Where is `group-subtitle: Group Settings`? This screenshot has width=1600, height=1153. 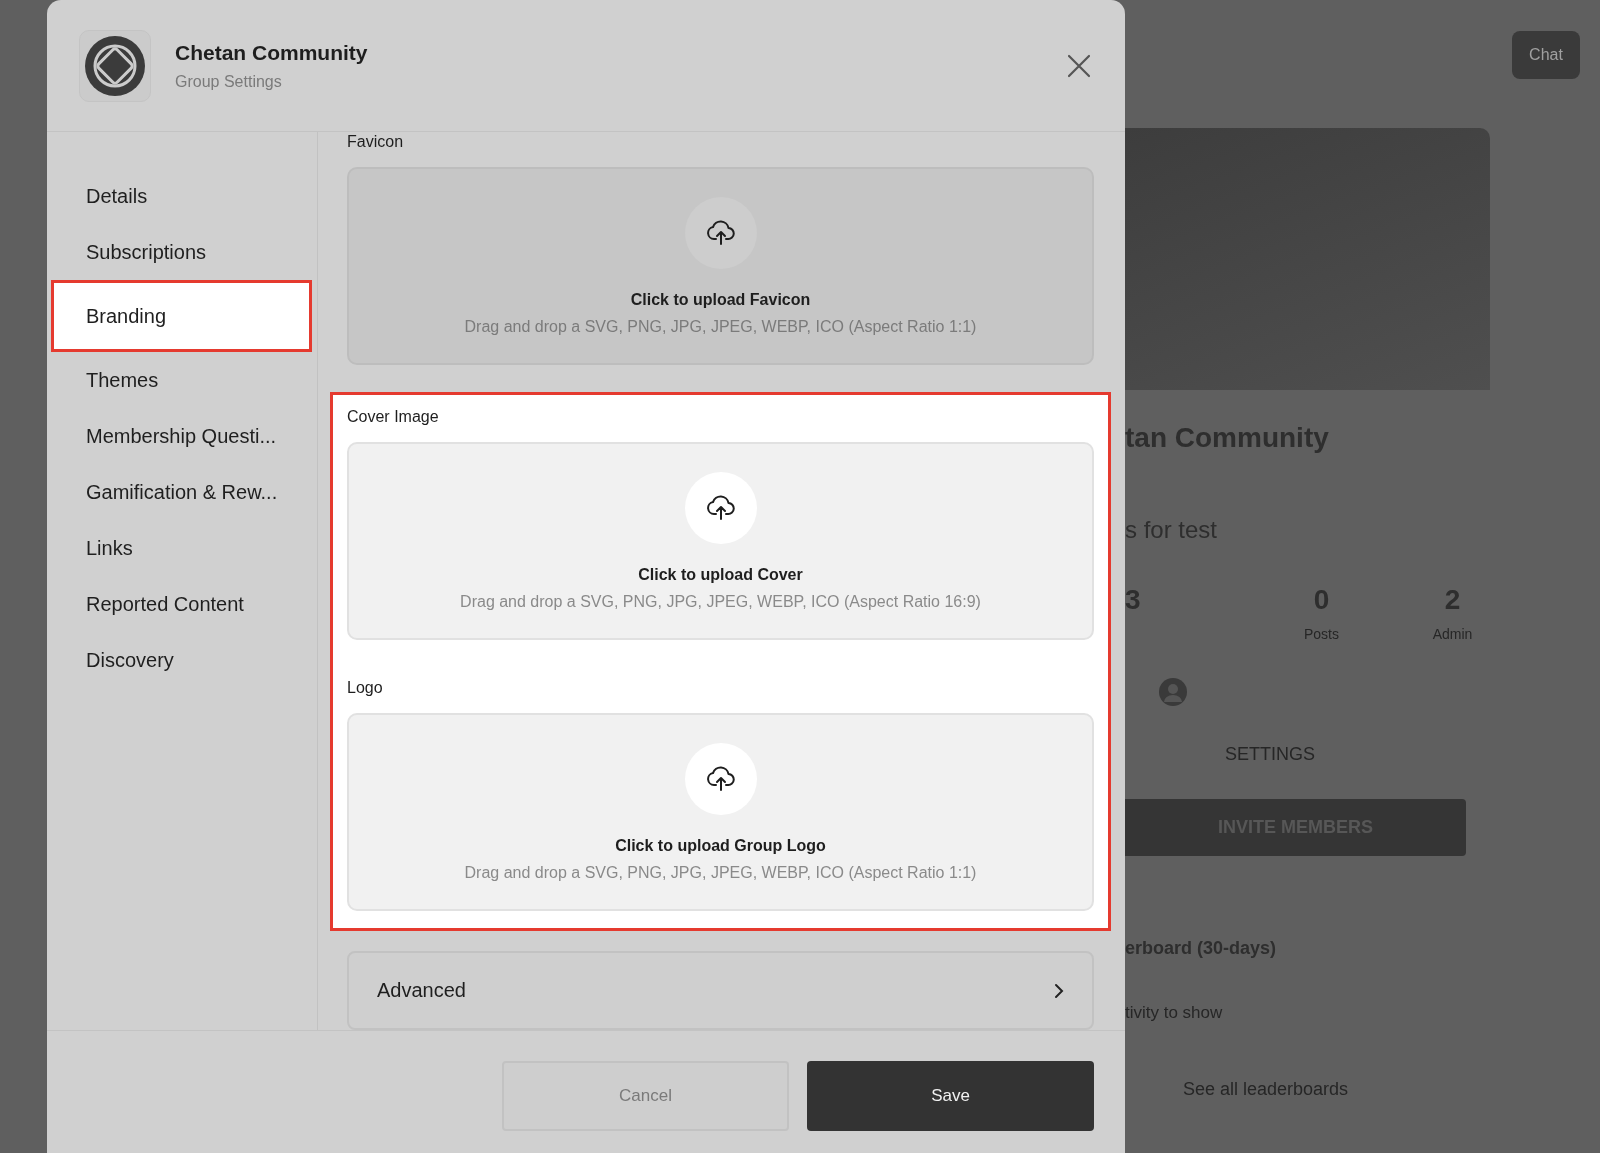 group-subtitle: Group Settings is located at coordinates (229, 81).